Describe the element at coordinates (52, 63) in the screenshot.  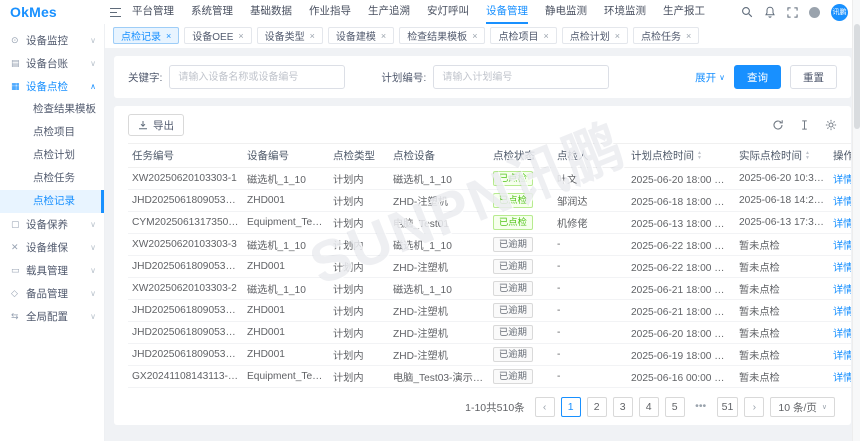
I see `sidebar-item-1: ▤ 设备台账 ∨` at that location.